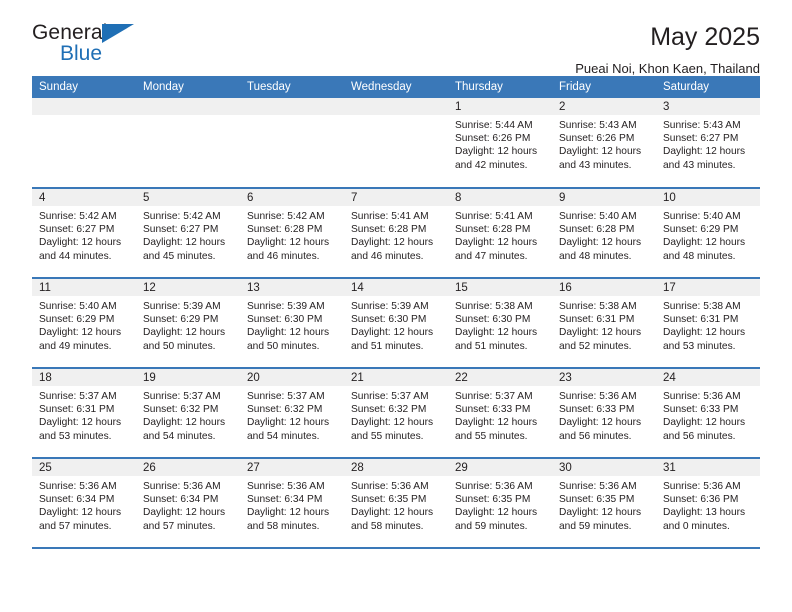 The height and width of the screenshot is (612, 792). What do you see at coordinates (604, 197) in the screenshot?
I see `day-number: 9` at bounding box center [604, 197].